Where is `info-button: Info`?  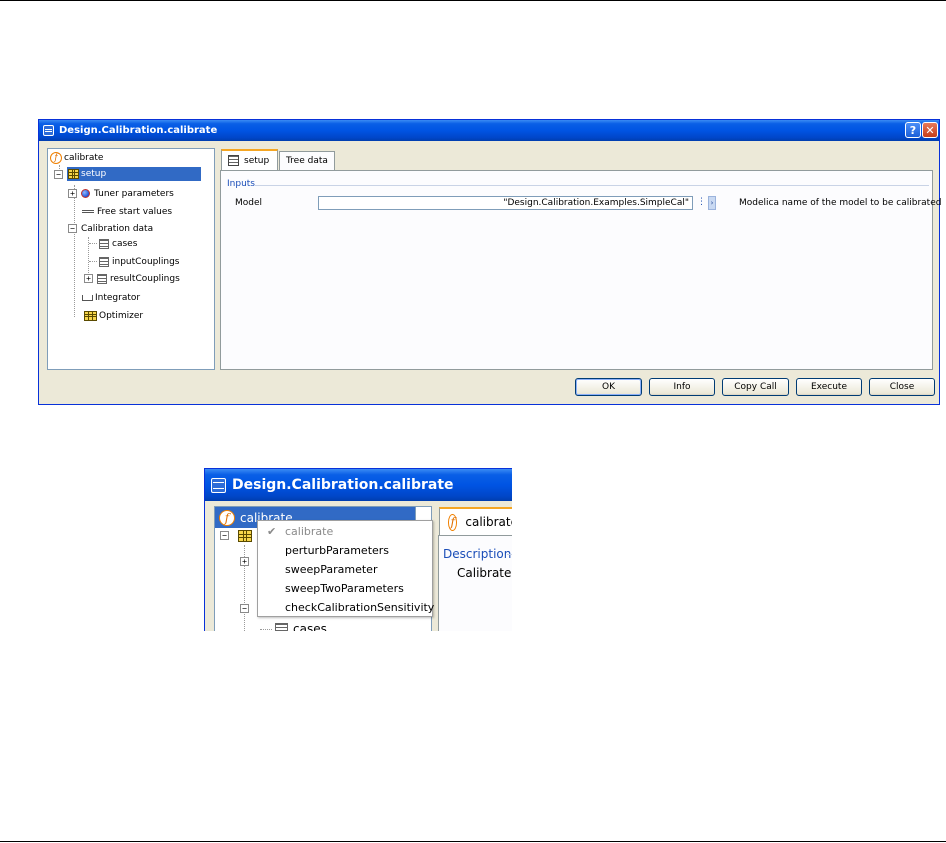
info-button: Info is located at coordinates (682, 387).